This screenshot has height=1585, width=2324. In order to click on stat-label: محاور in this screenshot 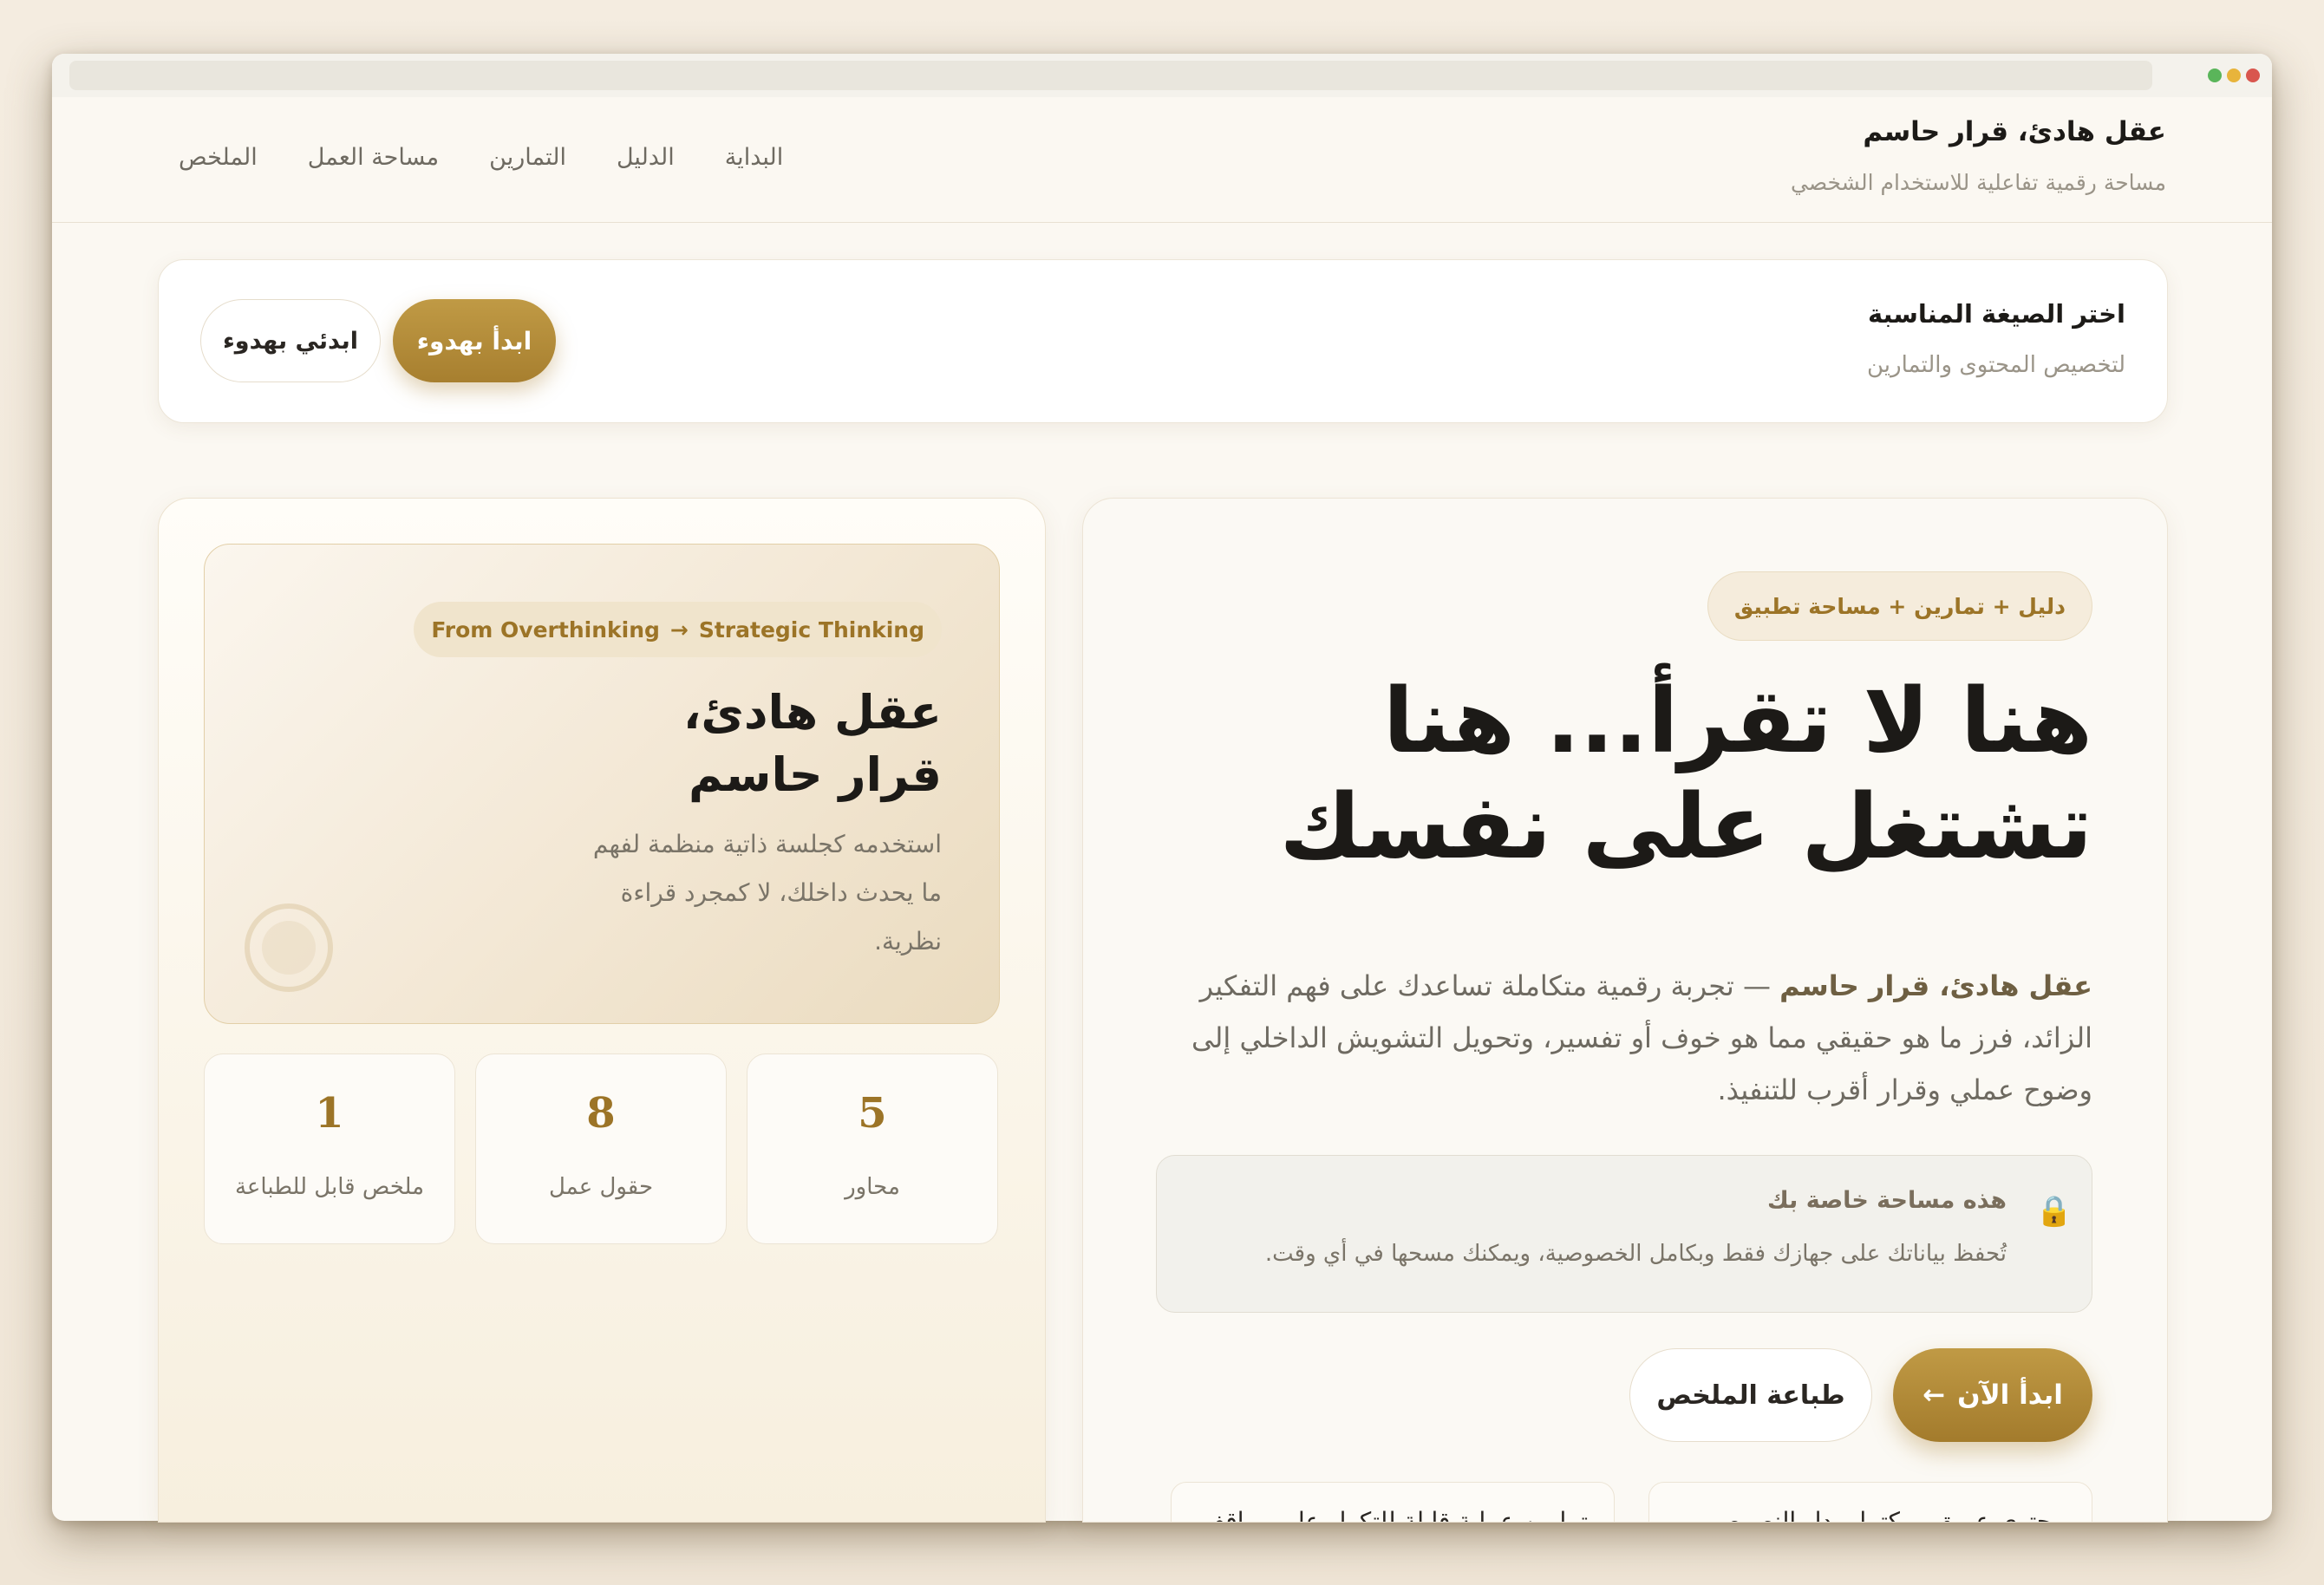, I will do `click(872, 1187)`.